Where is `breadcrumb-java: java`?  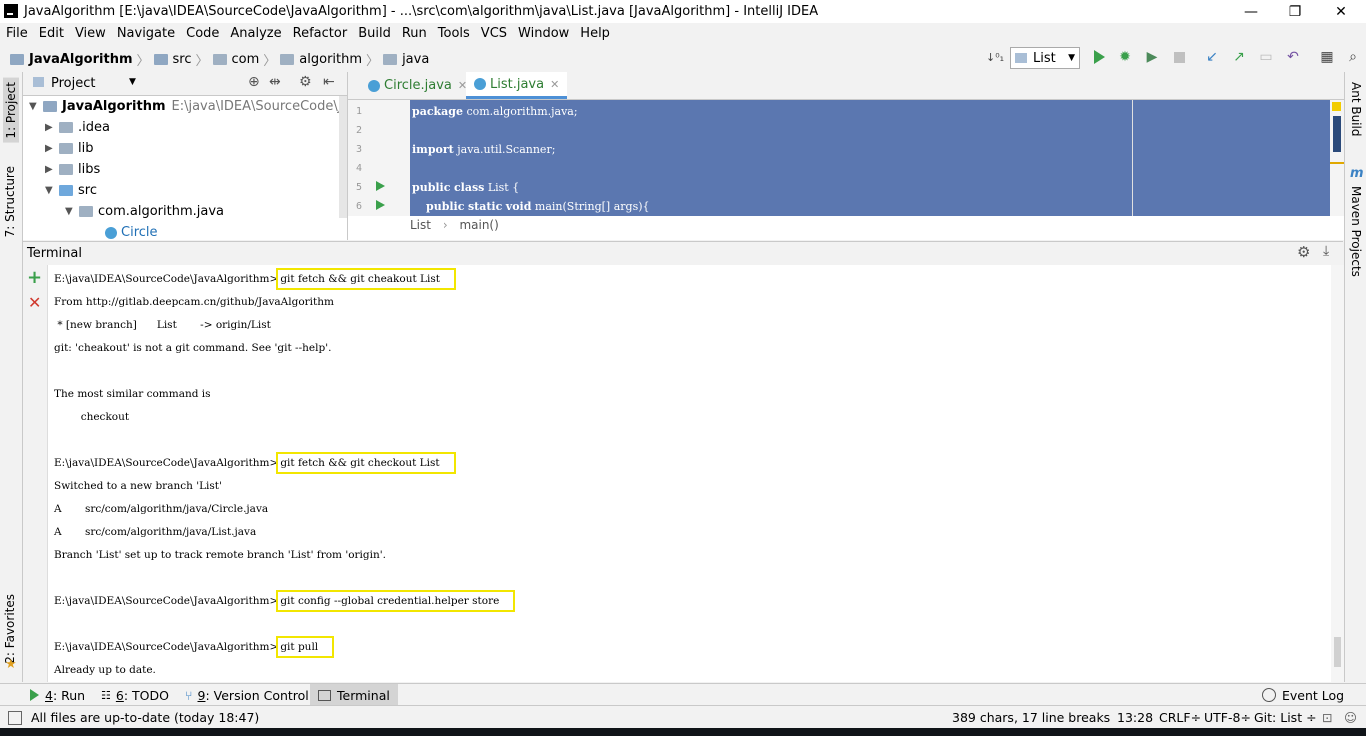 breadcrumb-java: java is located at coordinates (415, 59).